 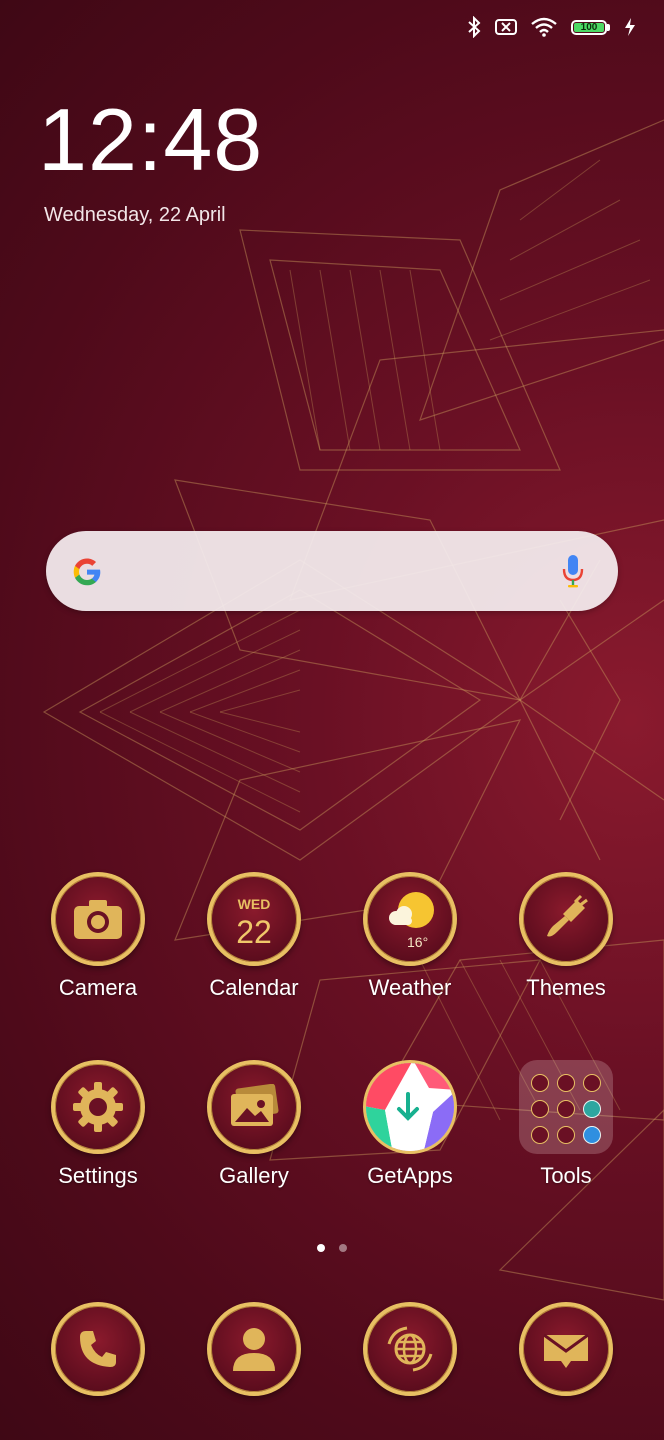 I want to click on dock-messages, so click(x=566, y=1349).